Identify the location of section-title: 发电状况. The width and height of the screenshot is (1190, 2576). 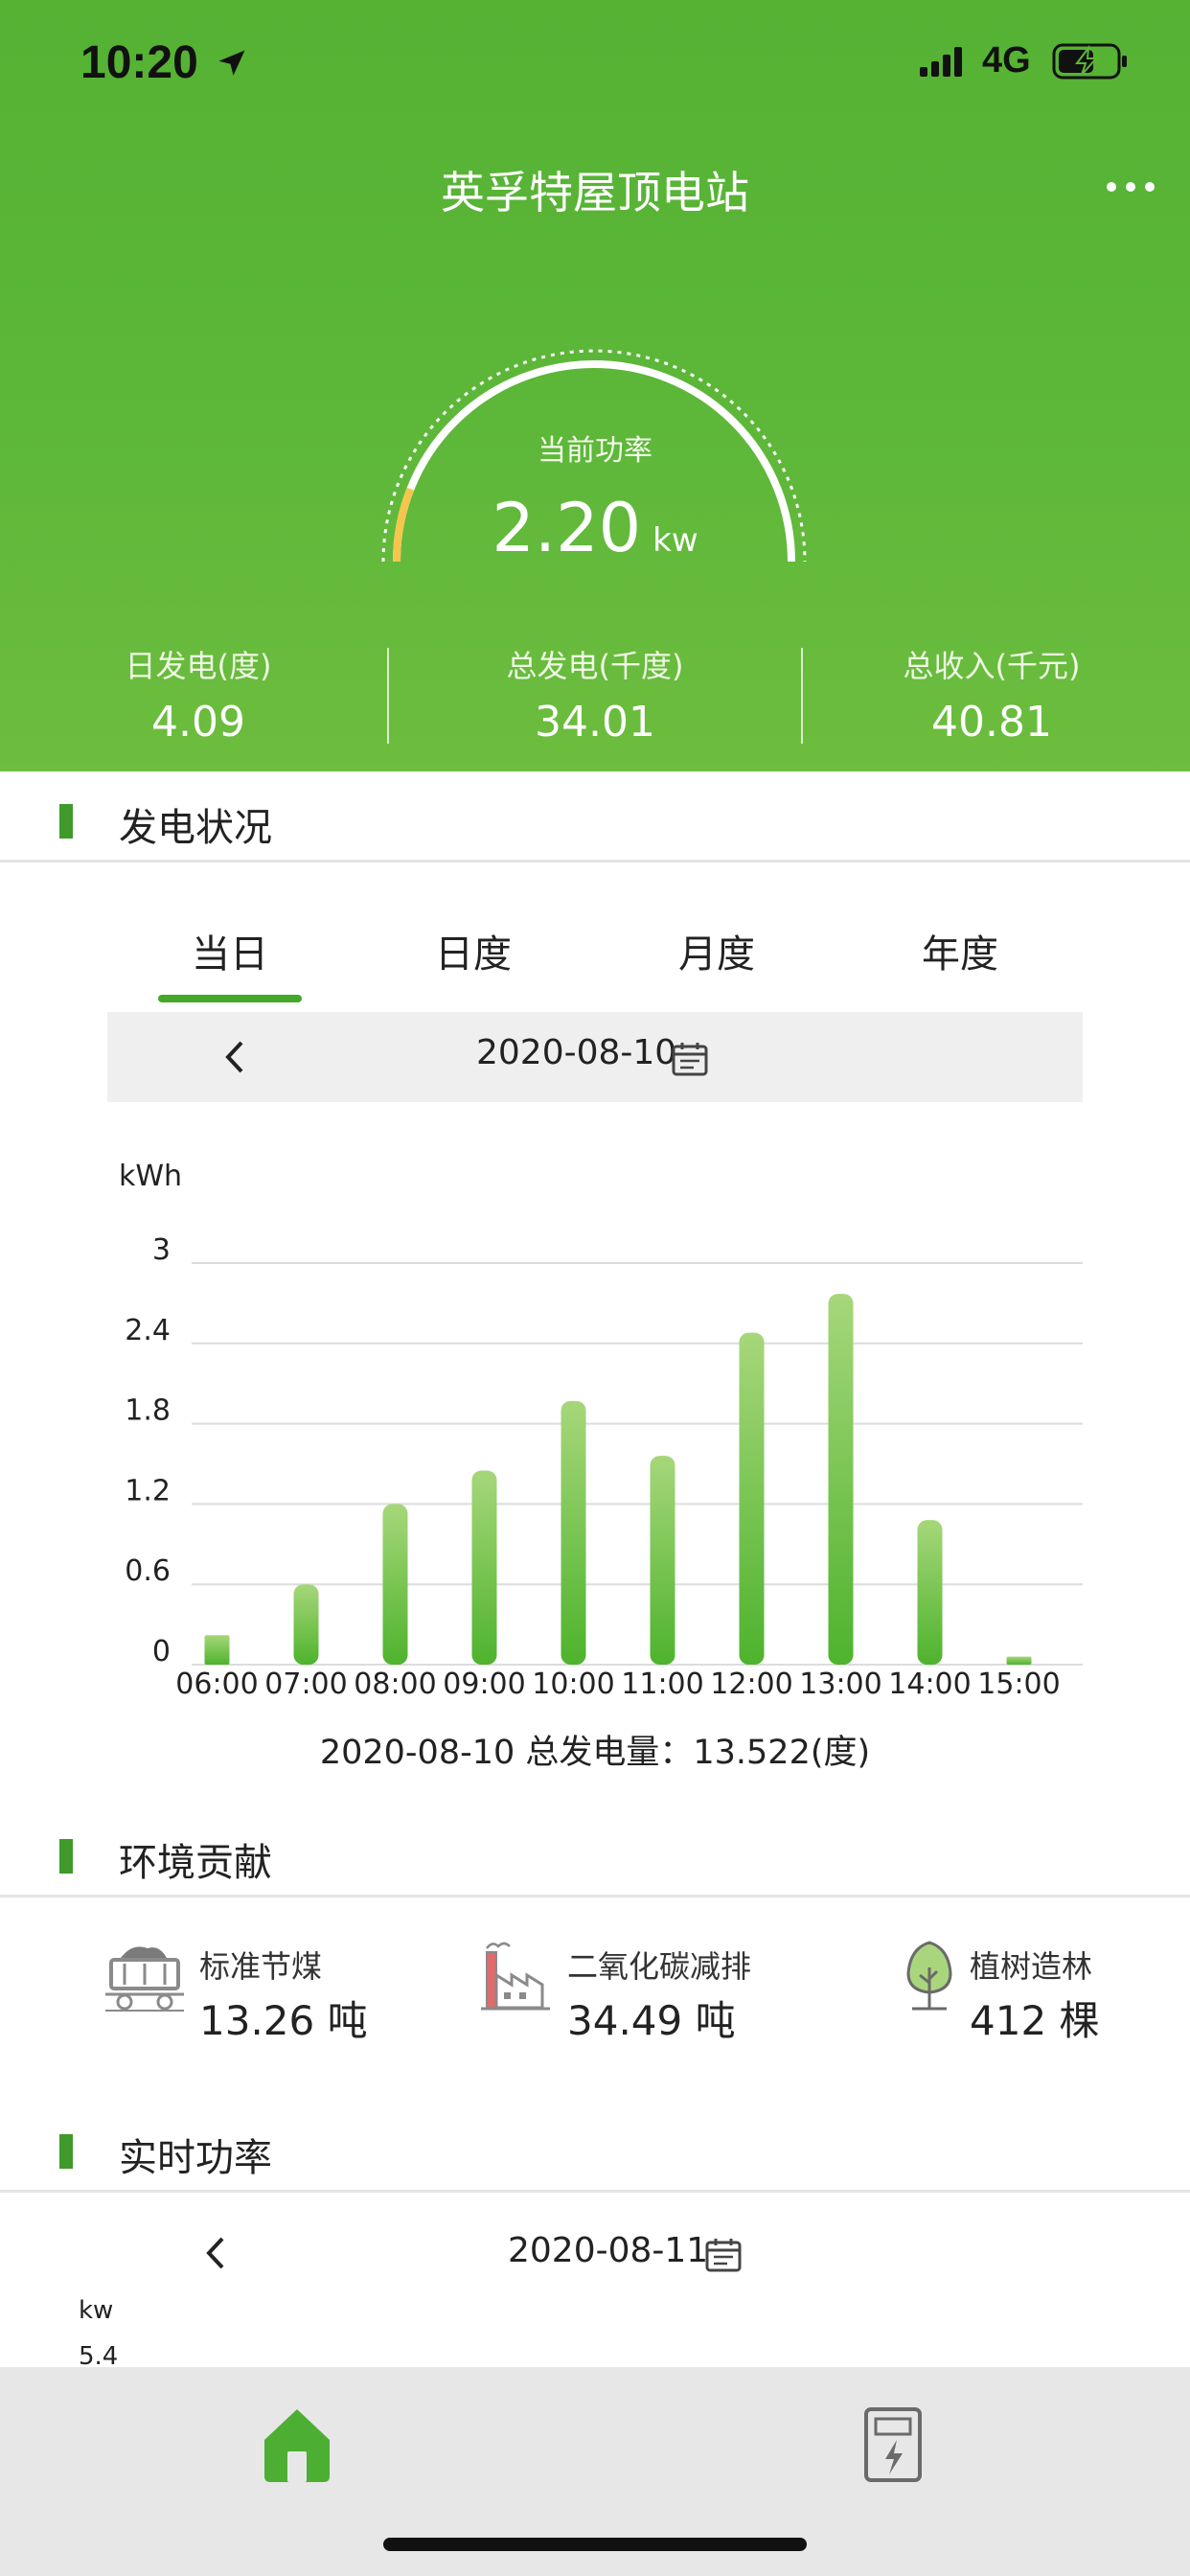
(195, 828).